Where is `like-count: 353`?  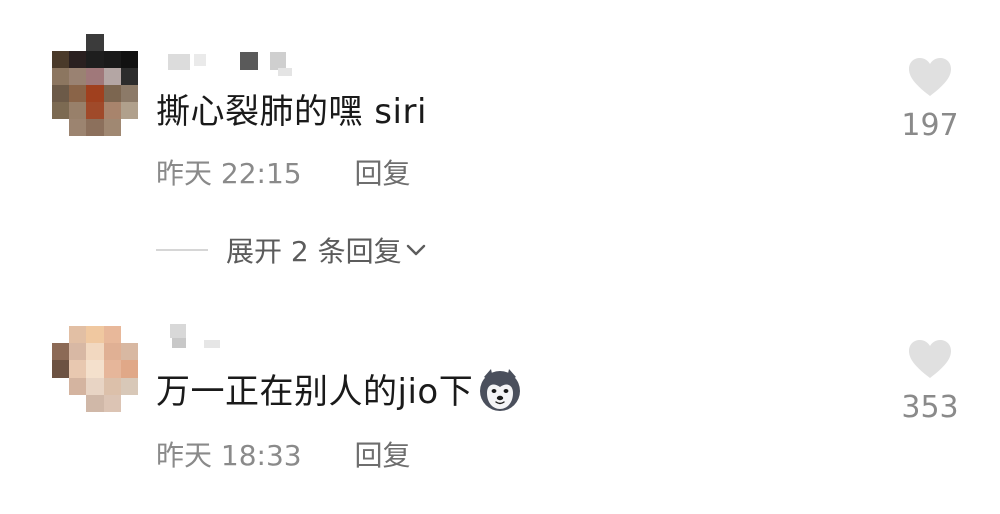 like-count: 353 is located at coordinates (930, 407).